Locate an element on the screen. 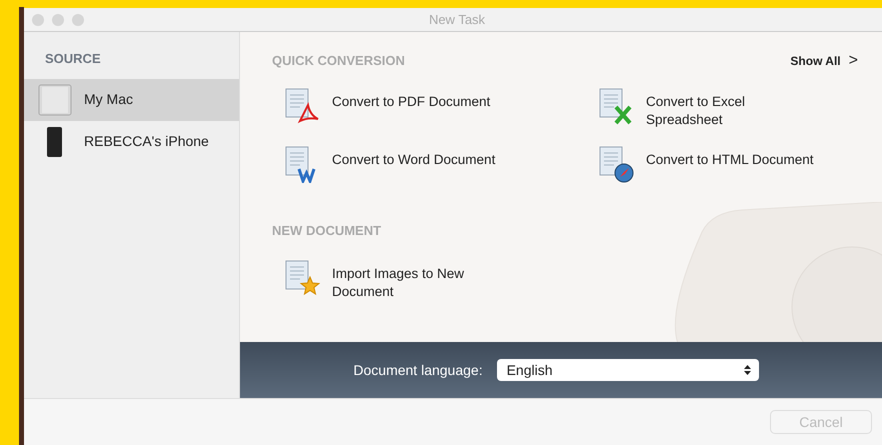  sidebar-item: REBECCA's iPhone is located at coordinates (131, 141).